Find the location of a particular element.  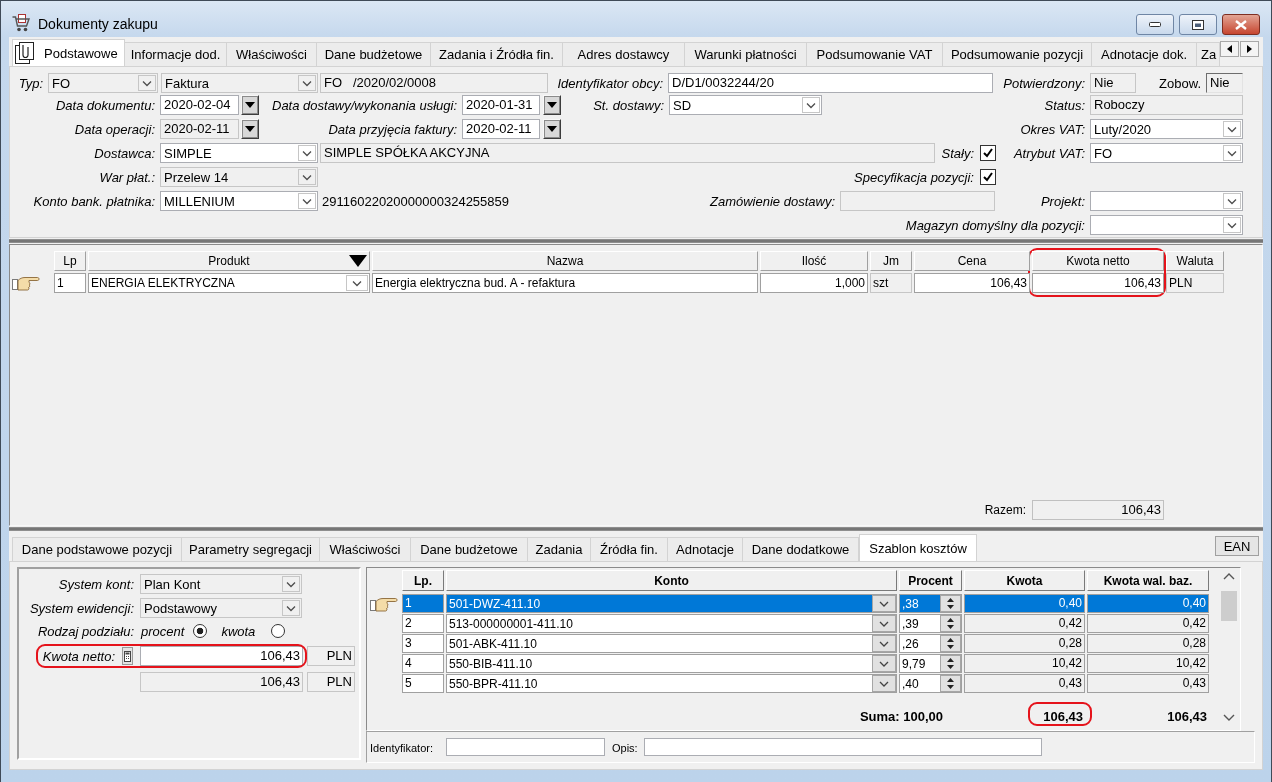

dropdown-field: FO is located at coordinates (1166, 153).